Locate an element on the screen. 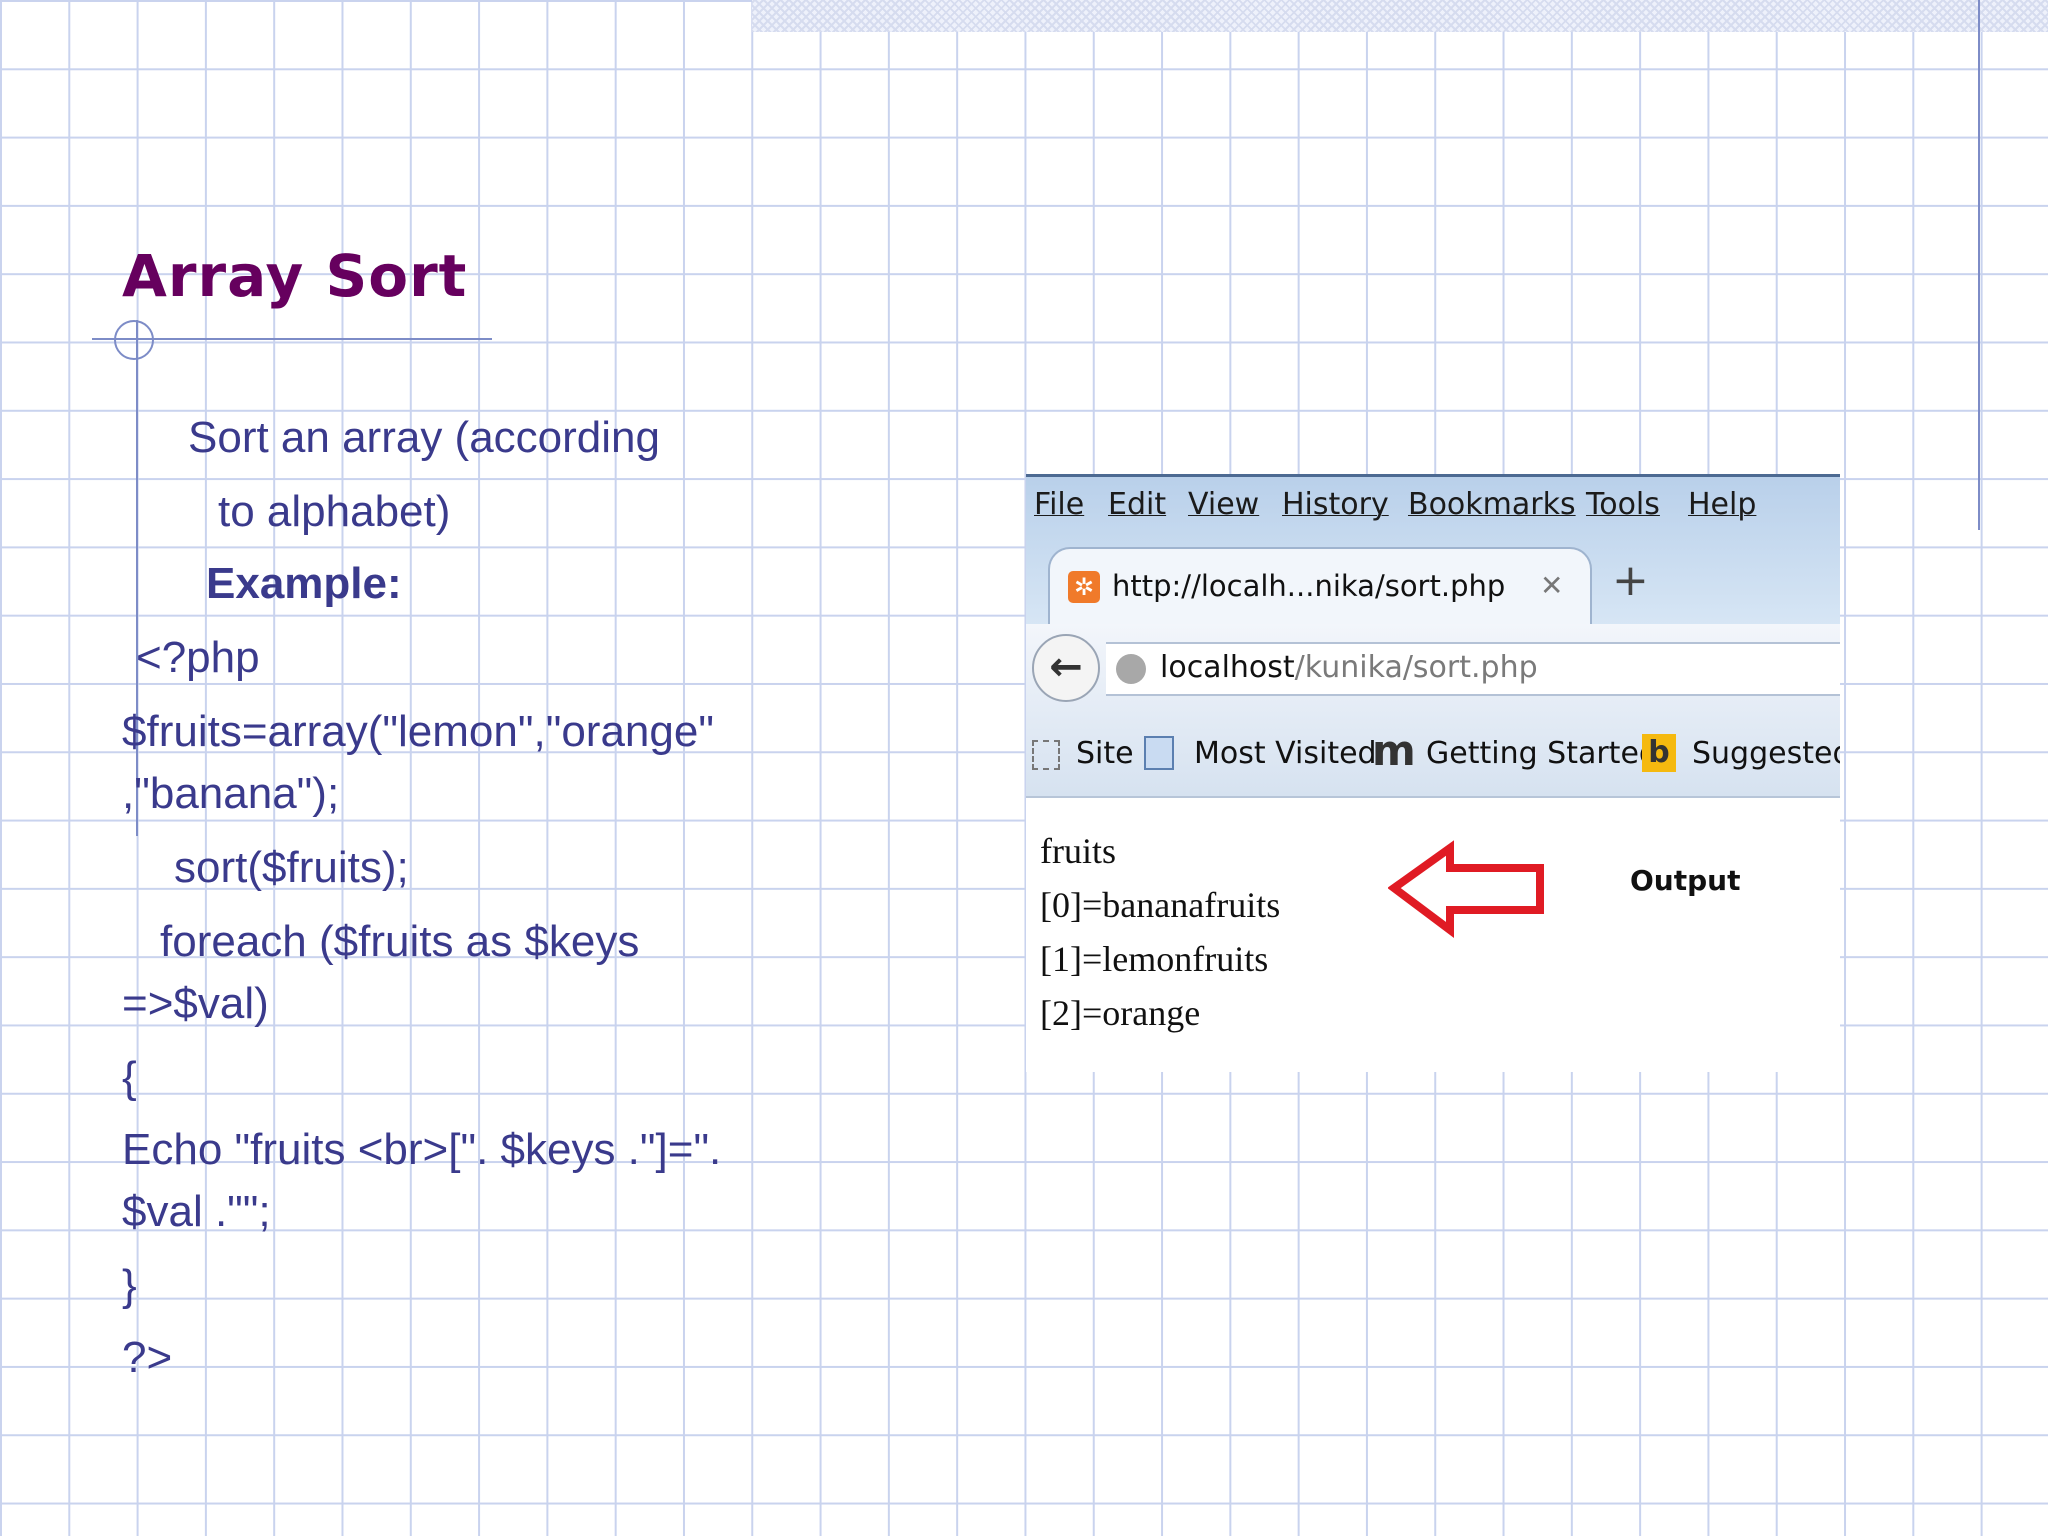 The width and height of the screenshot is (2048, 1536). menu-bookmarks: Bookmarks is located at coordinates (1492, 504).